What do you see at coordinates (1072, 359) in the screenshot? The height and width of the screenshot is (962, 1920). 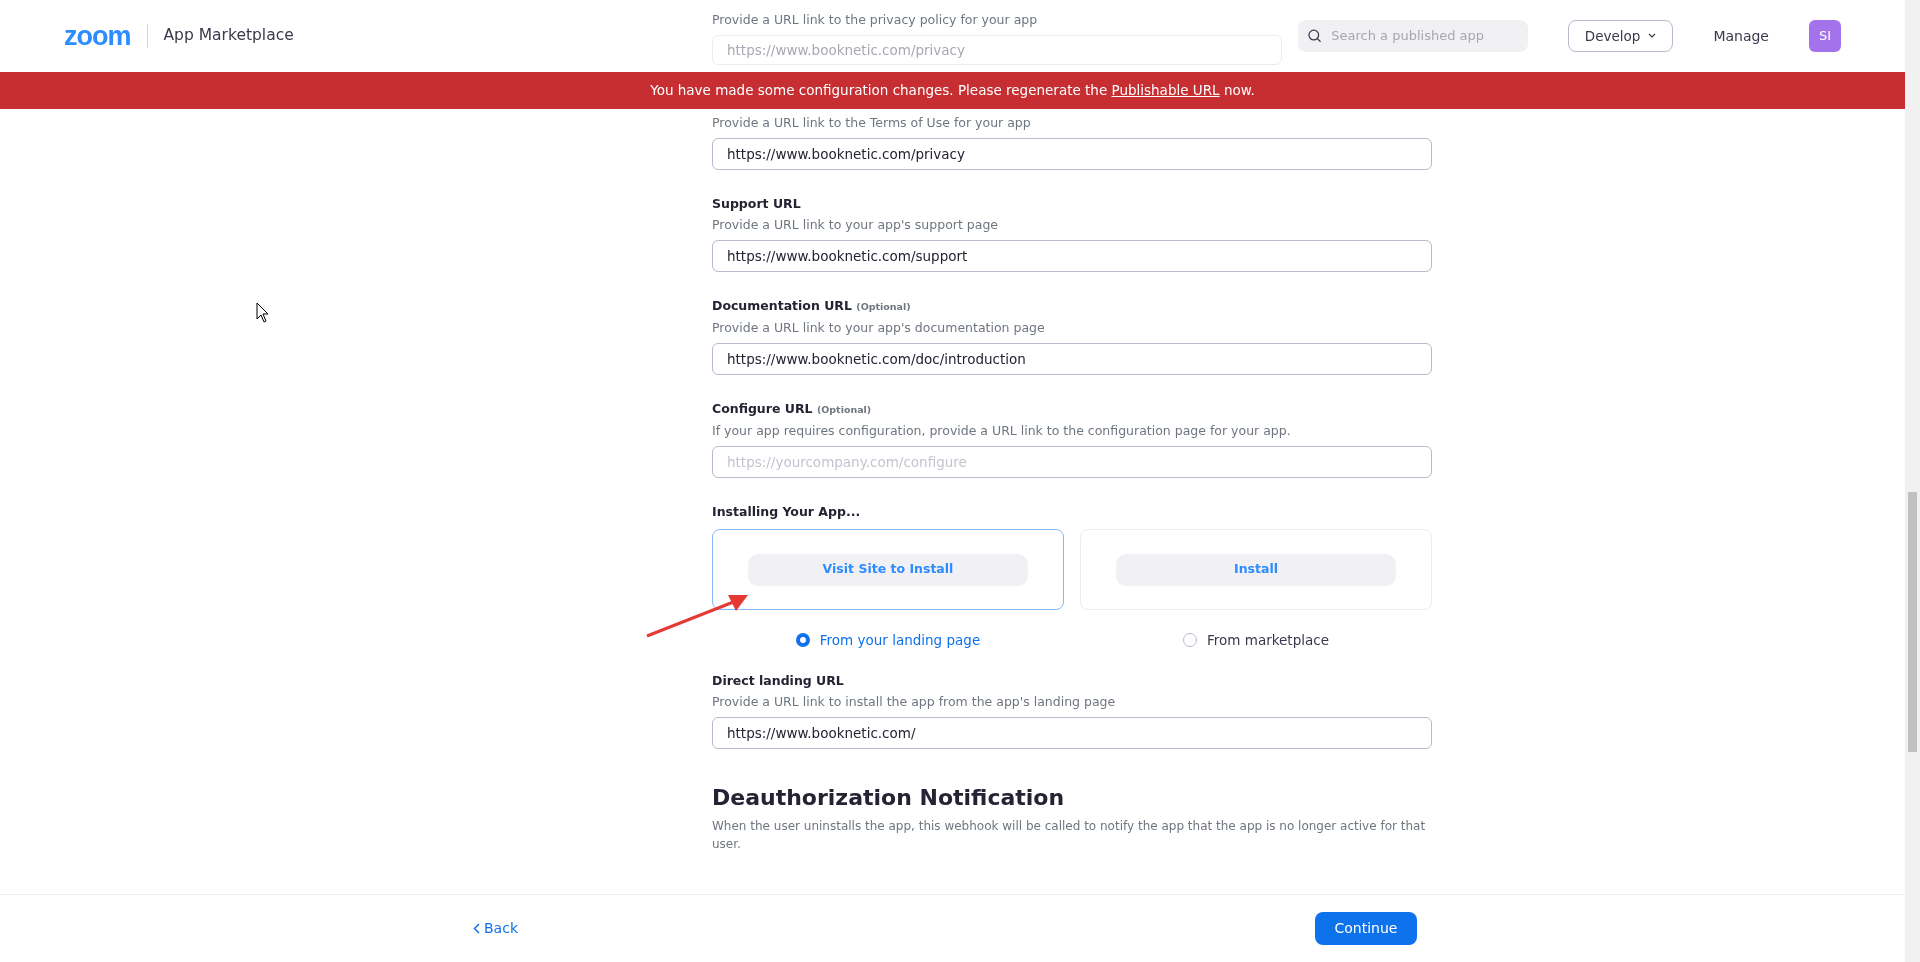 I see `url-field: https://www.booknetic.com/doc/introduction` at bounding box center [1072, 359].